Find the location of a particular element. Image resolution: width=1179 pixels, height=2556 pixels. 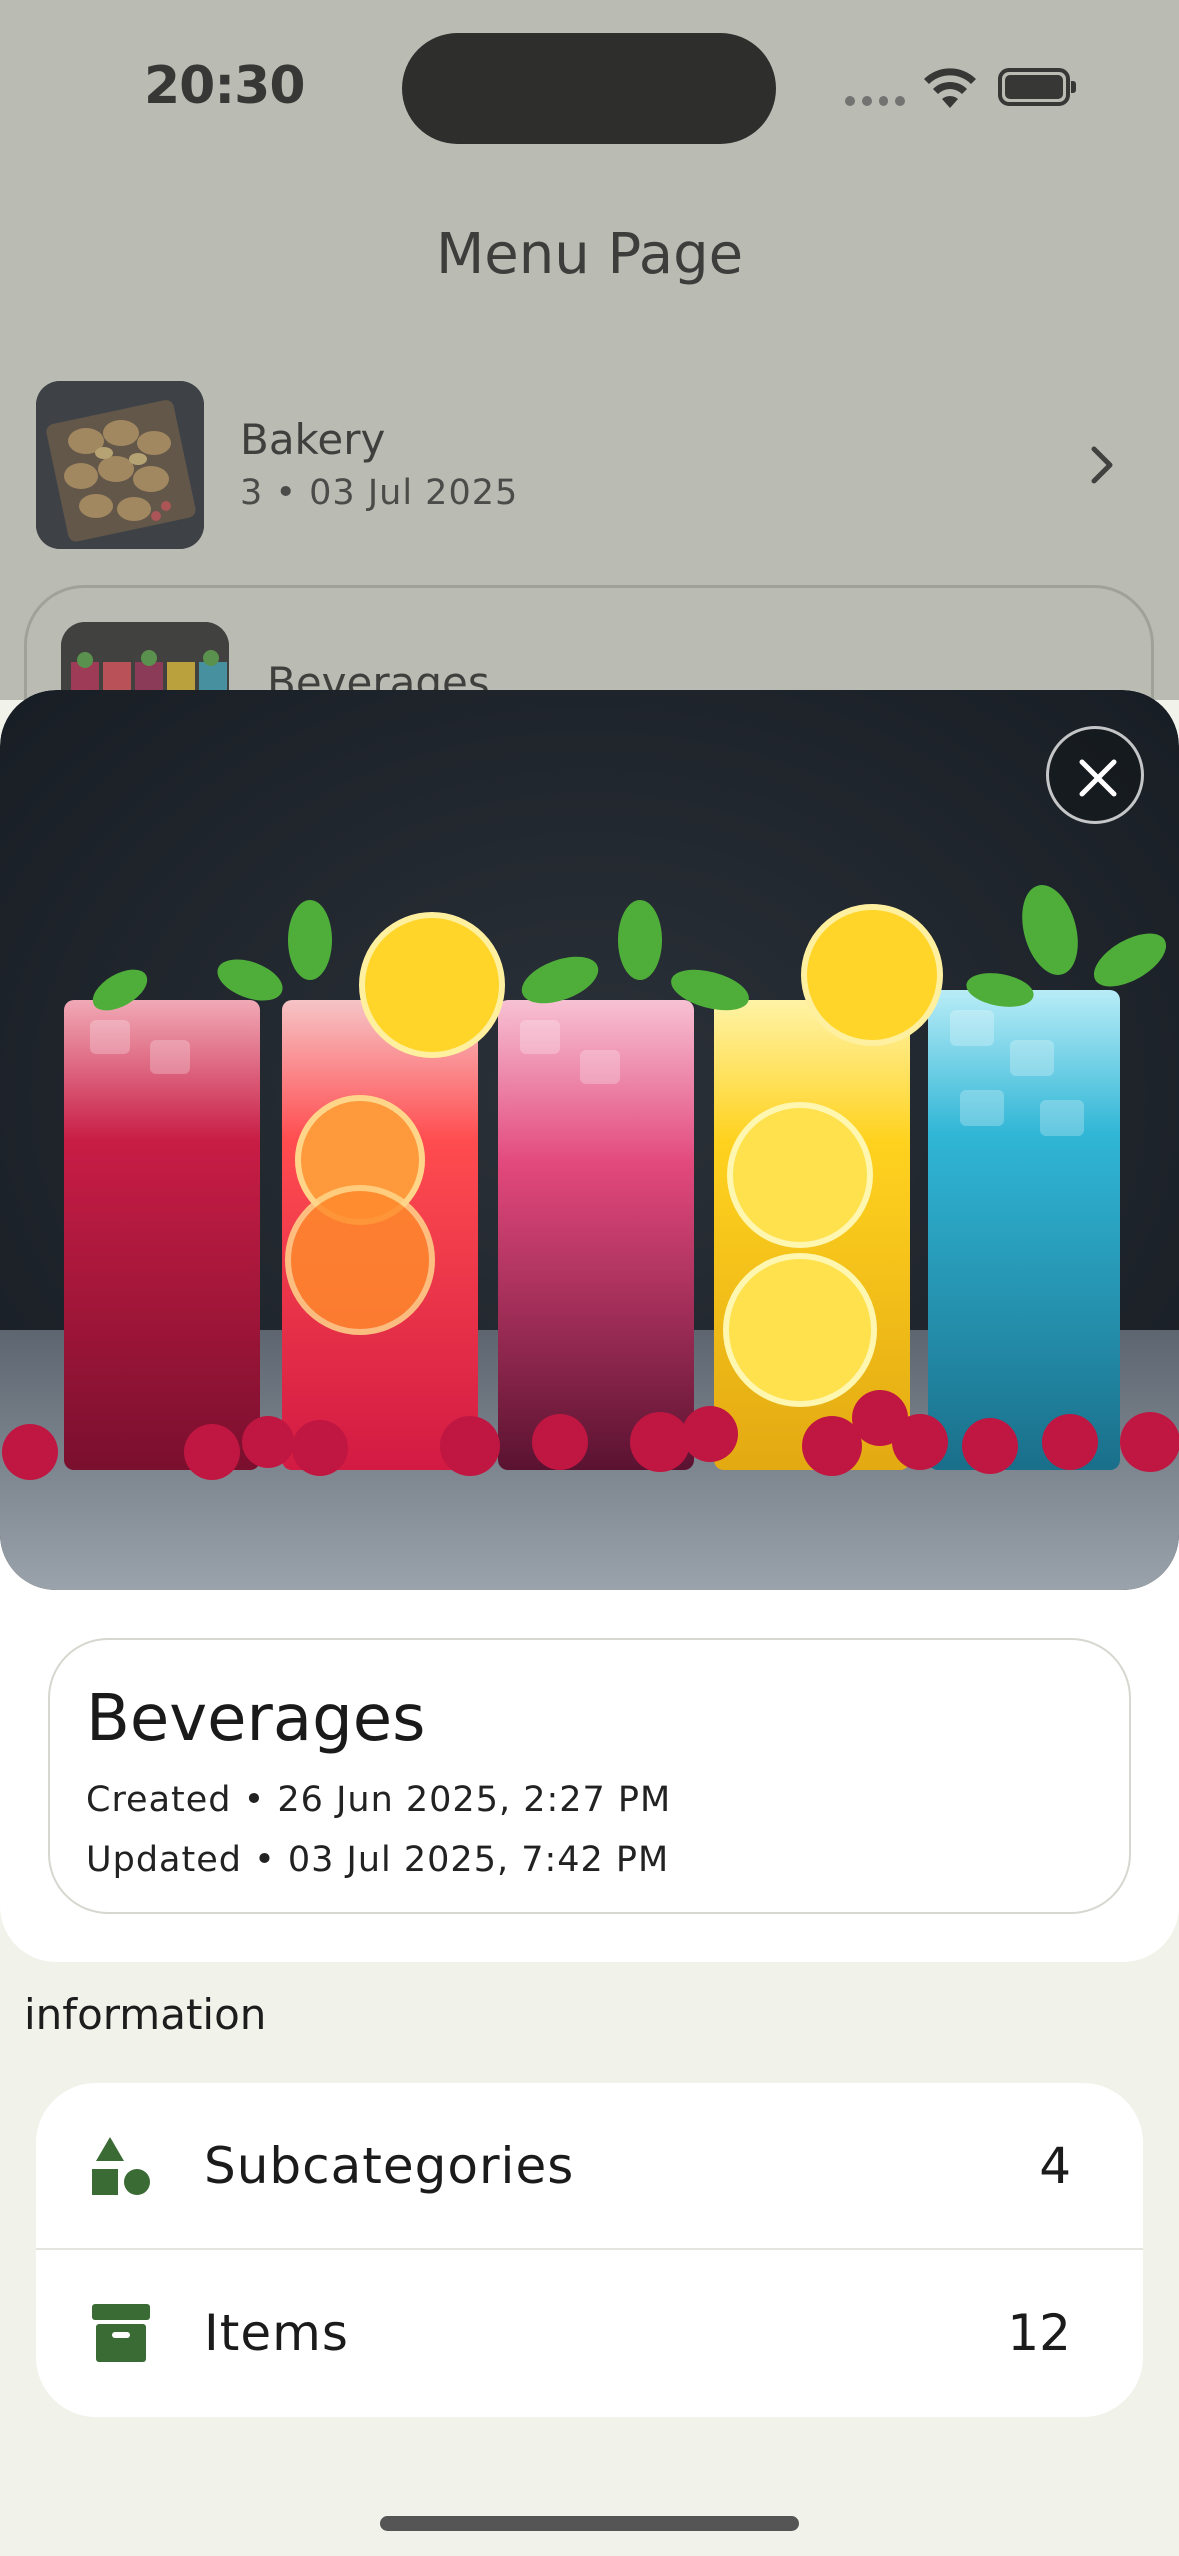

close-button is located at coordinates (1095, 775).